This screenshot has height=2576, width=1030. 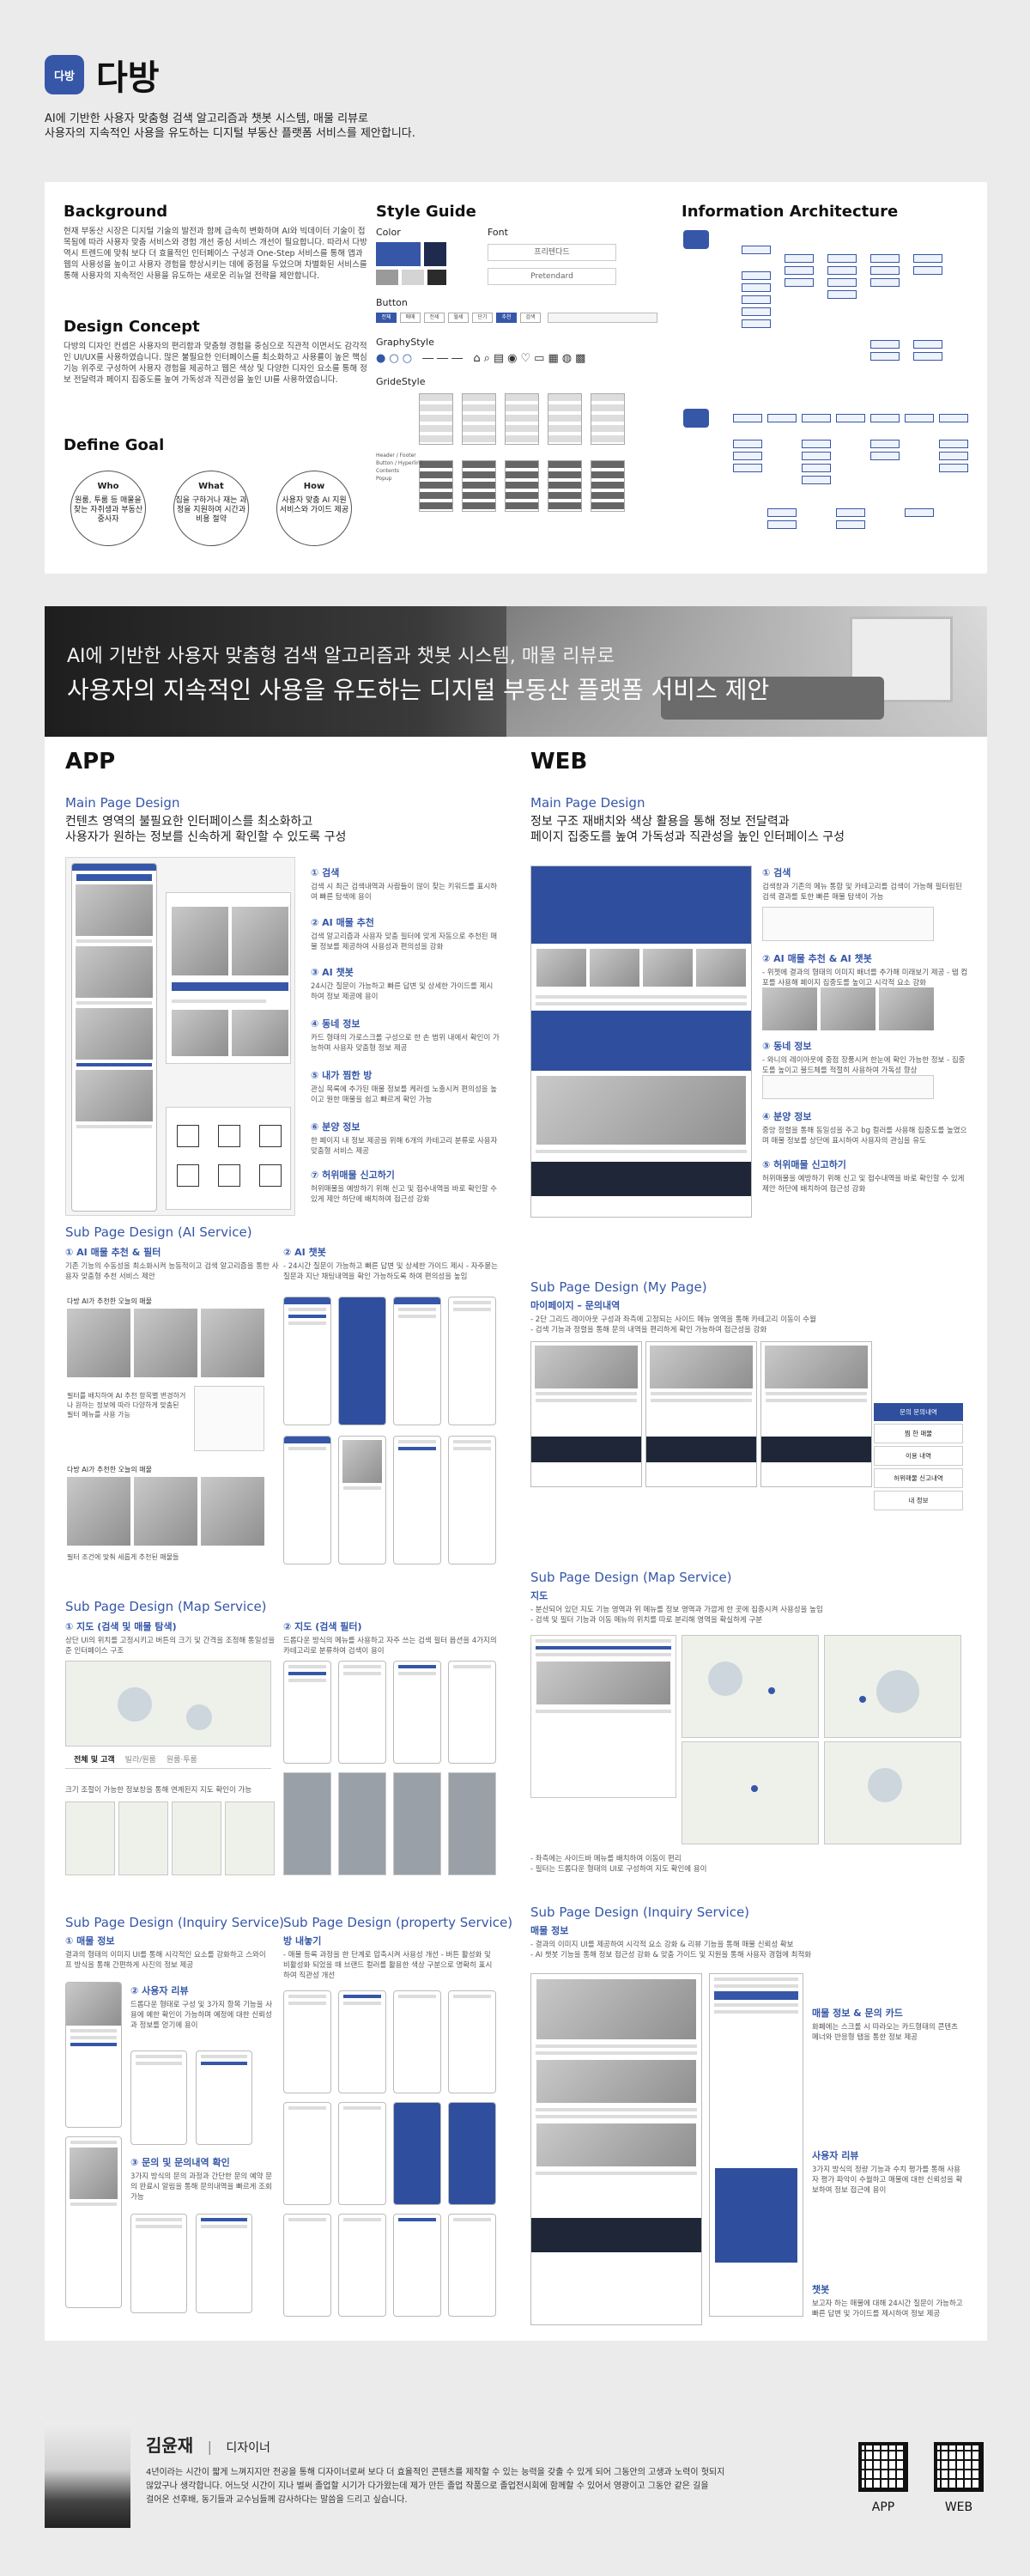 I want to click on font-sample-korean: 프리텐다드, so click(x=552, y=252).